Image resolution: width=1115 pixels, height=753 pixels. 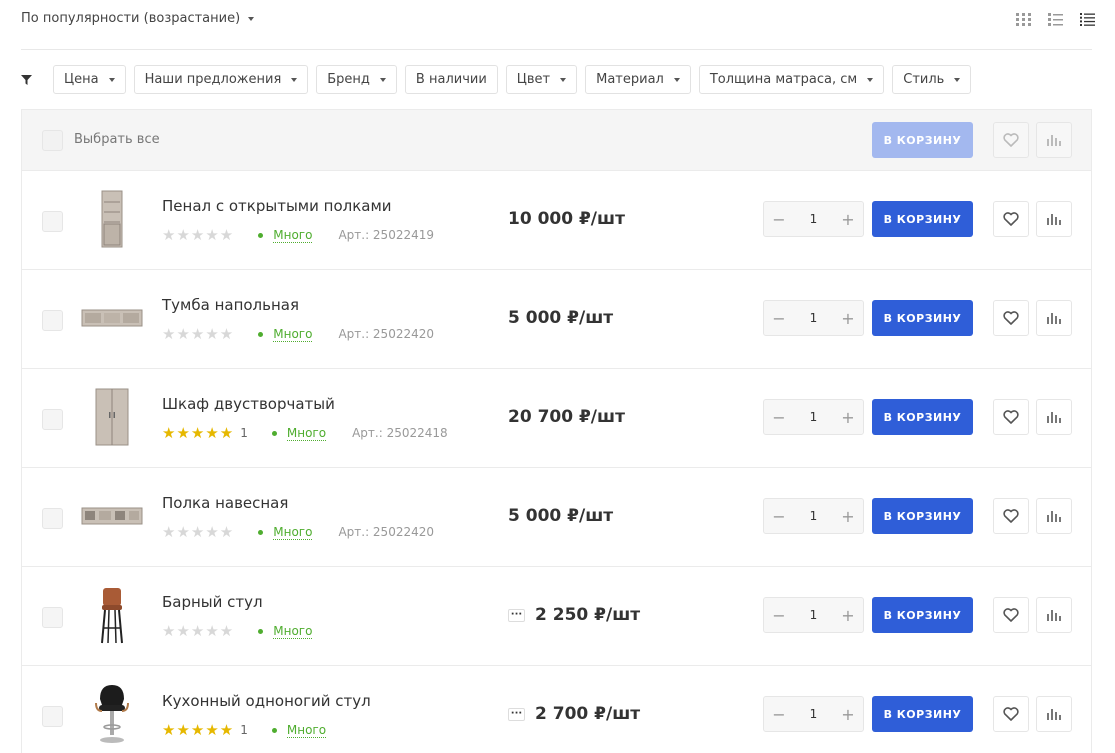 I want to click on sort-dropdown: По популярности (возрастание), so click(x=138, y=18).